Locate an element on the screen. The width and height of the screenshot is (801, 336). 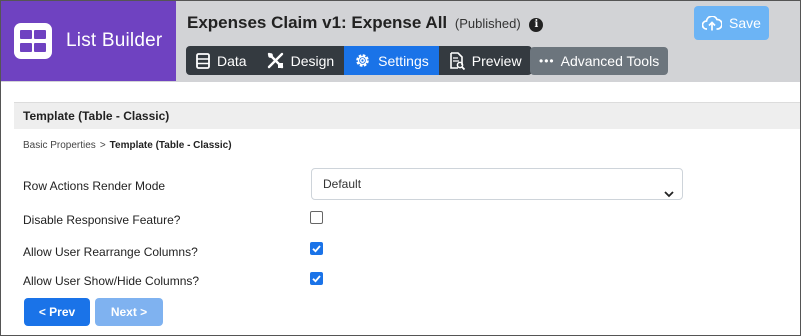
tab-preview-label: Preview is located at coordinates (496, 60).